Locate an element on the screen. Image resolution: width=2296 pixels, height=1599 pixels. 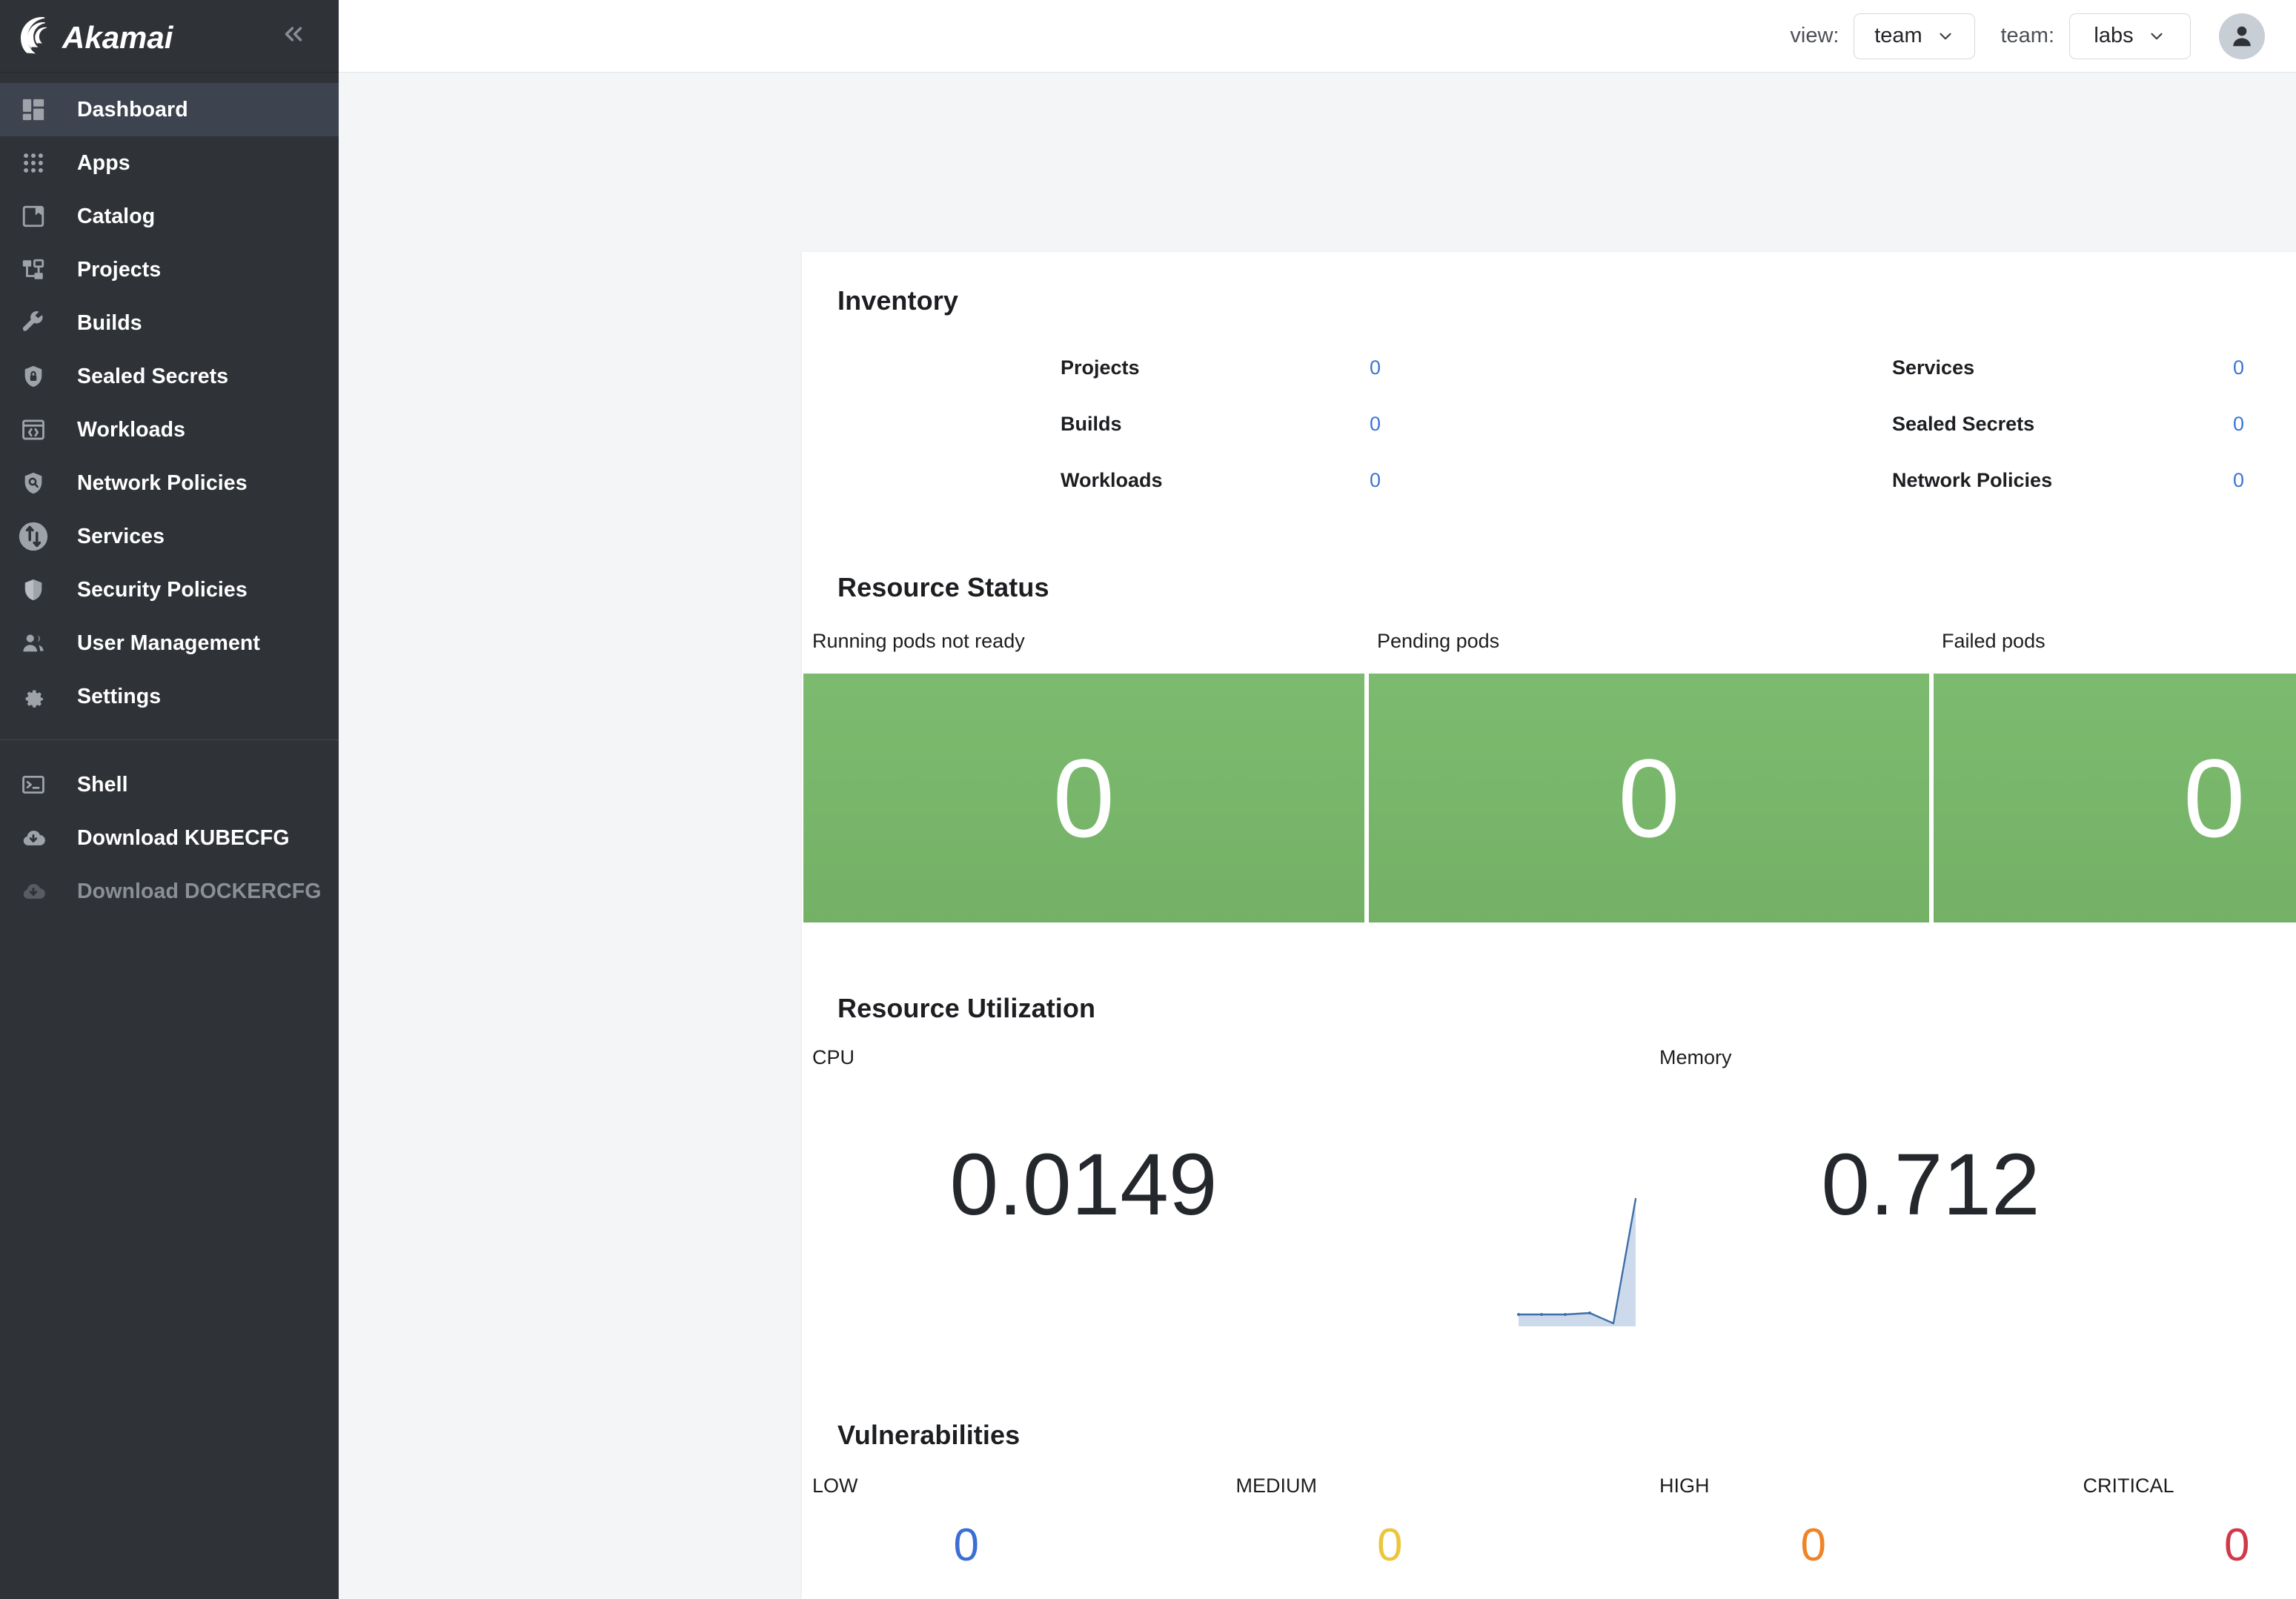
cpu-label: CPU is located at coordinates (833, 1057).